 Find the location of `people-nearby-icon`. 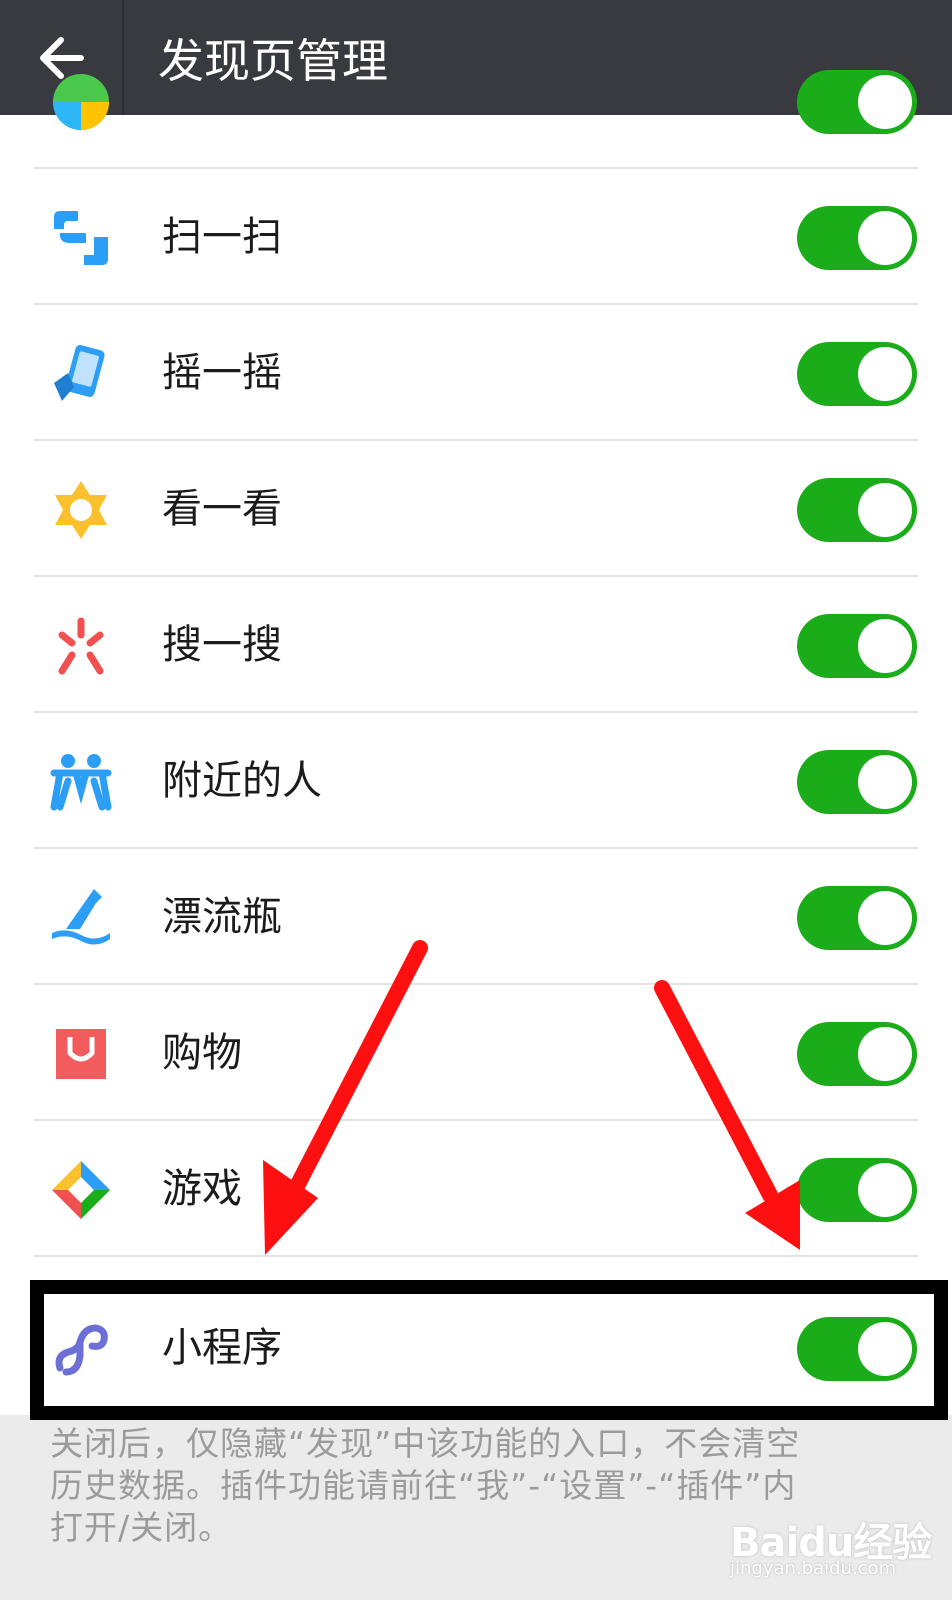

people-nearby-icon is located at coordinates (81, 782).